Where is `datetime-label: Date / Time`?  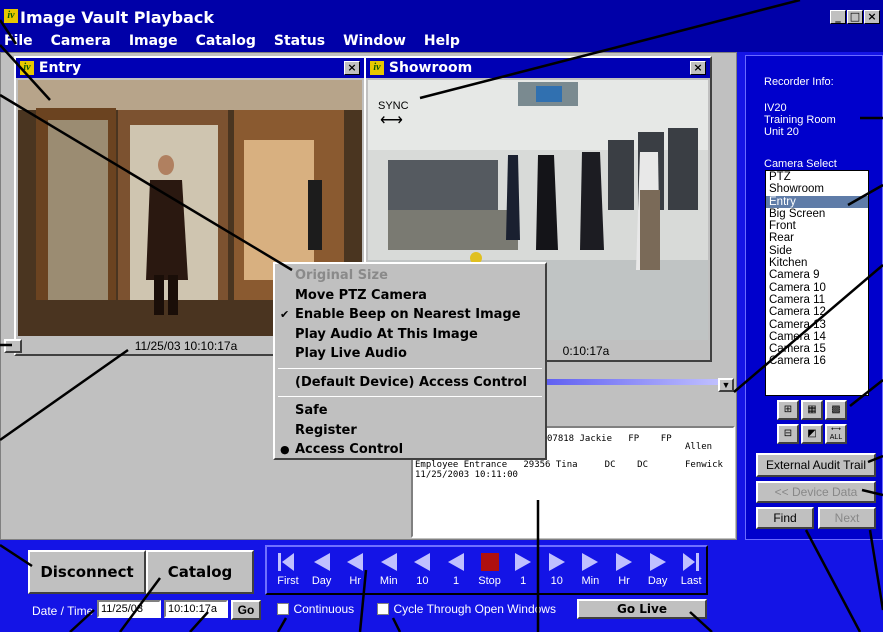
datetime-label: Date / Time is located at coordinates (63, 611).